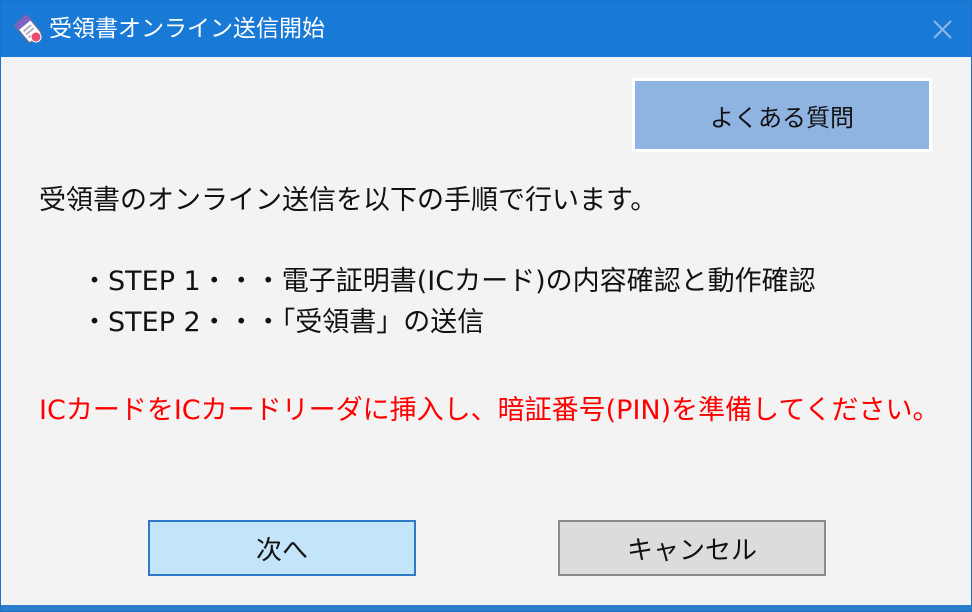  I want to click on next-button: 次へ, so click(282, 548).